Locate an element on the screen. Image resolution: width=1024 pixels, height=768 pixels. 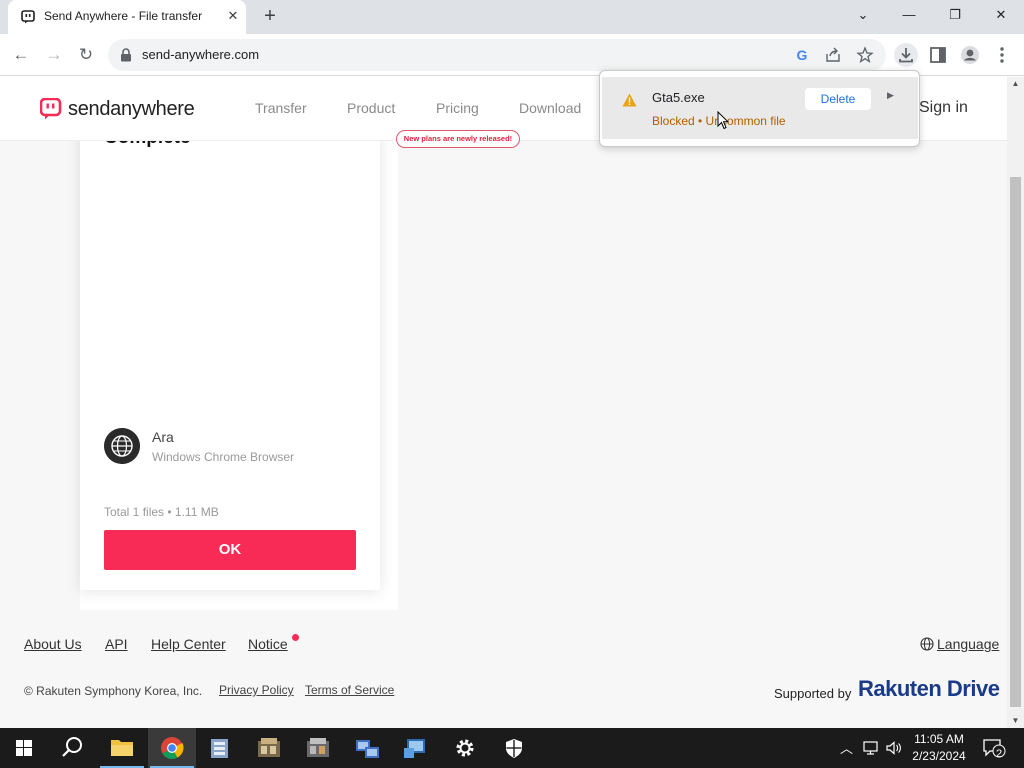
minimize-button: — is located at coordinates (909, 15).